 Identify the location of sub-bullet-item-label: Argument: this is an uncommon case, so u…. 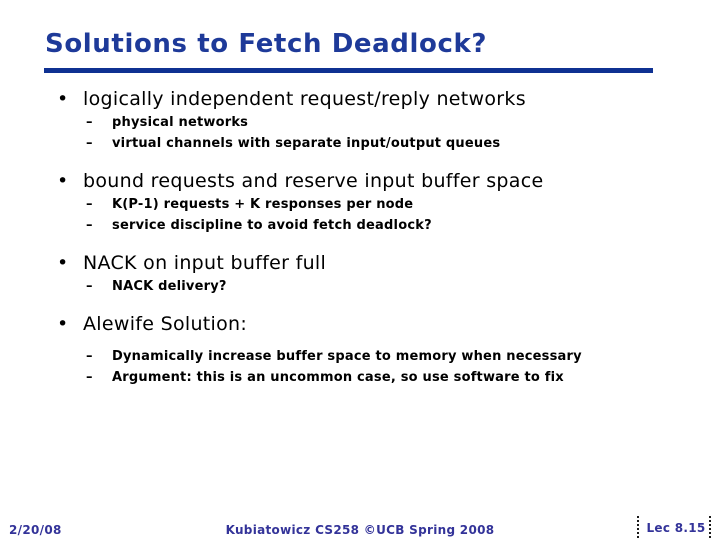
(338, 377).